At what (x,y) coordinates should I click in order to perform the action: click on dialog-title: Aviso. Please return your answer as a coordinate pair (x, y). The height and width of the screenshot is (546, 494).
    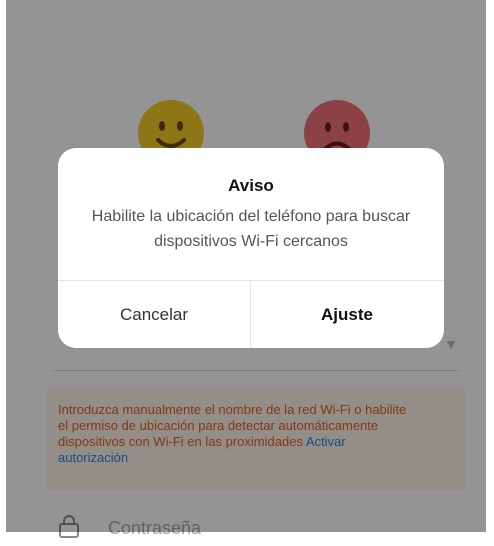
    Looking at the image, I should click on (251, 185).